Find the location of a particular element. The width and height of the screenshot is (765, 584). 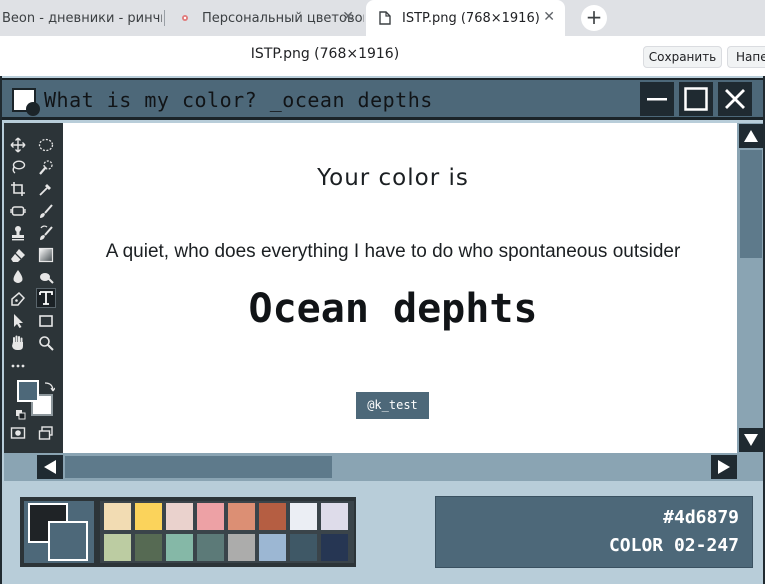

scroll-left-button is located at coordinates (50, 467).